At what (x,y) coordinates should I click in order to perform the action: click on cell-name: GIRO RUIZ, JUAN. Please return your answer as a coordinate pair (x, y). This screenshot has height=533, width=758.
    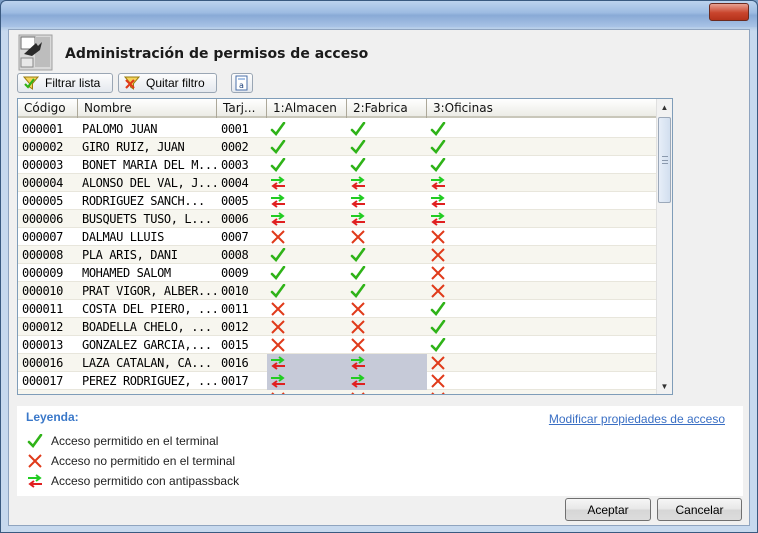
    Looking at the image, I should click on (133, 147).